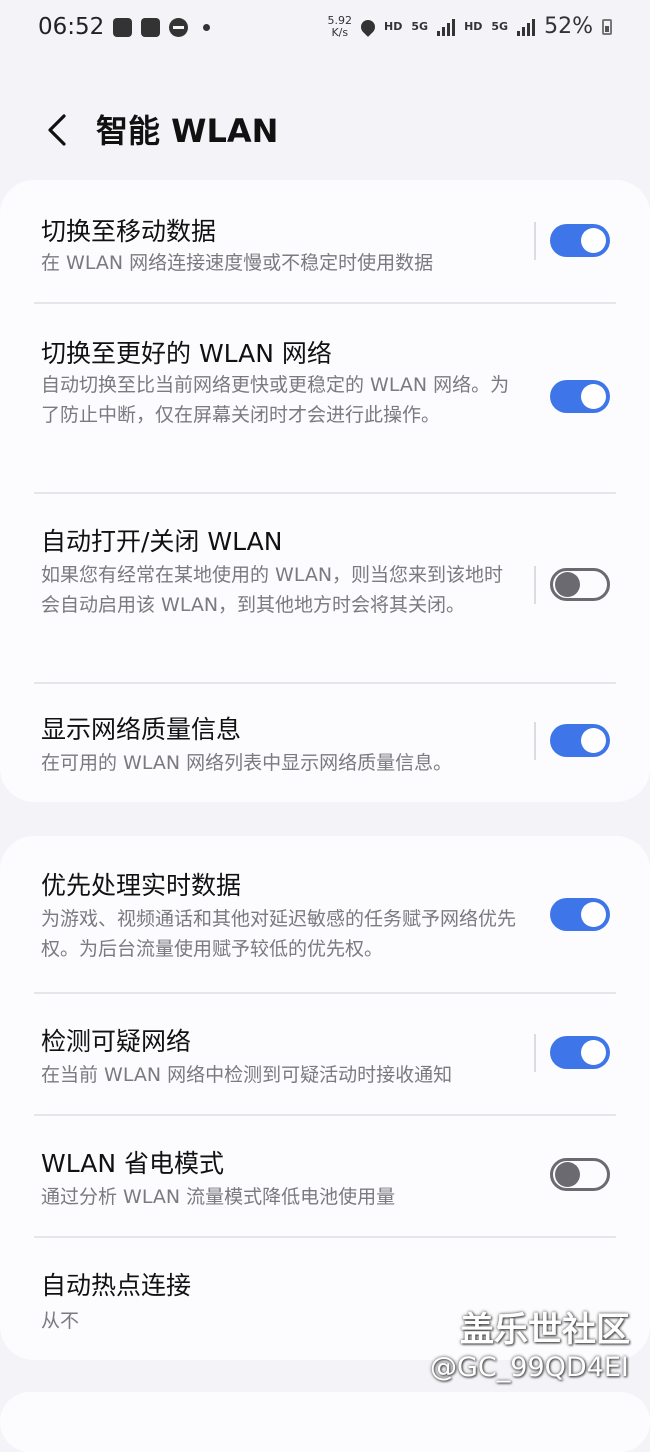 The image size is (650, 1452). Describe the element at coordinates (607, 26) in the screenshot. I see `battery-icon` at that location.